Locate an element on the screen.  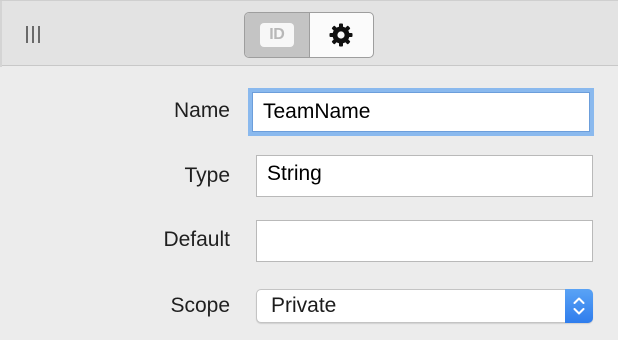
default-label: Default is located at coordinates (196, 239).